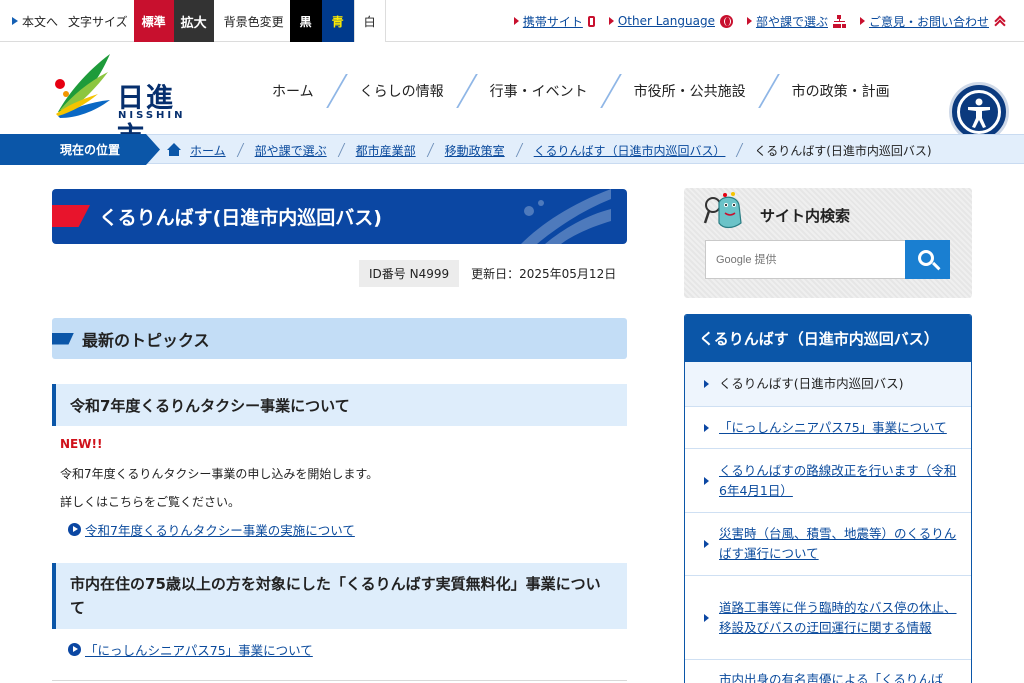 This screenshot has height=683, width=1024. Describe the element at coordinates (174, 150) in the screenshot. I see `home-icon` at that location.